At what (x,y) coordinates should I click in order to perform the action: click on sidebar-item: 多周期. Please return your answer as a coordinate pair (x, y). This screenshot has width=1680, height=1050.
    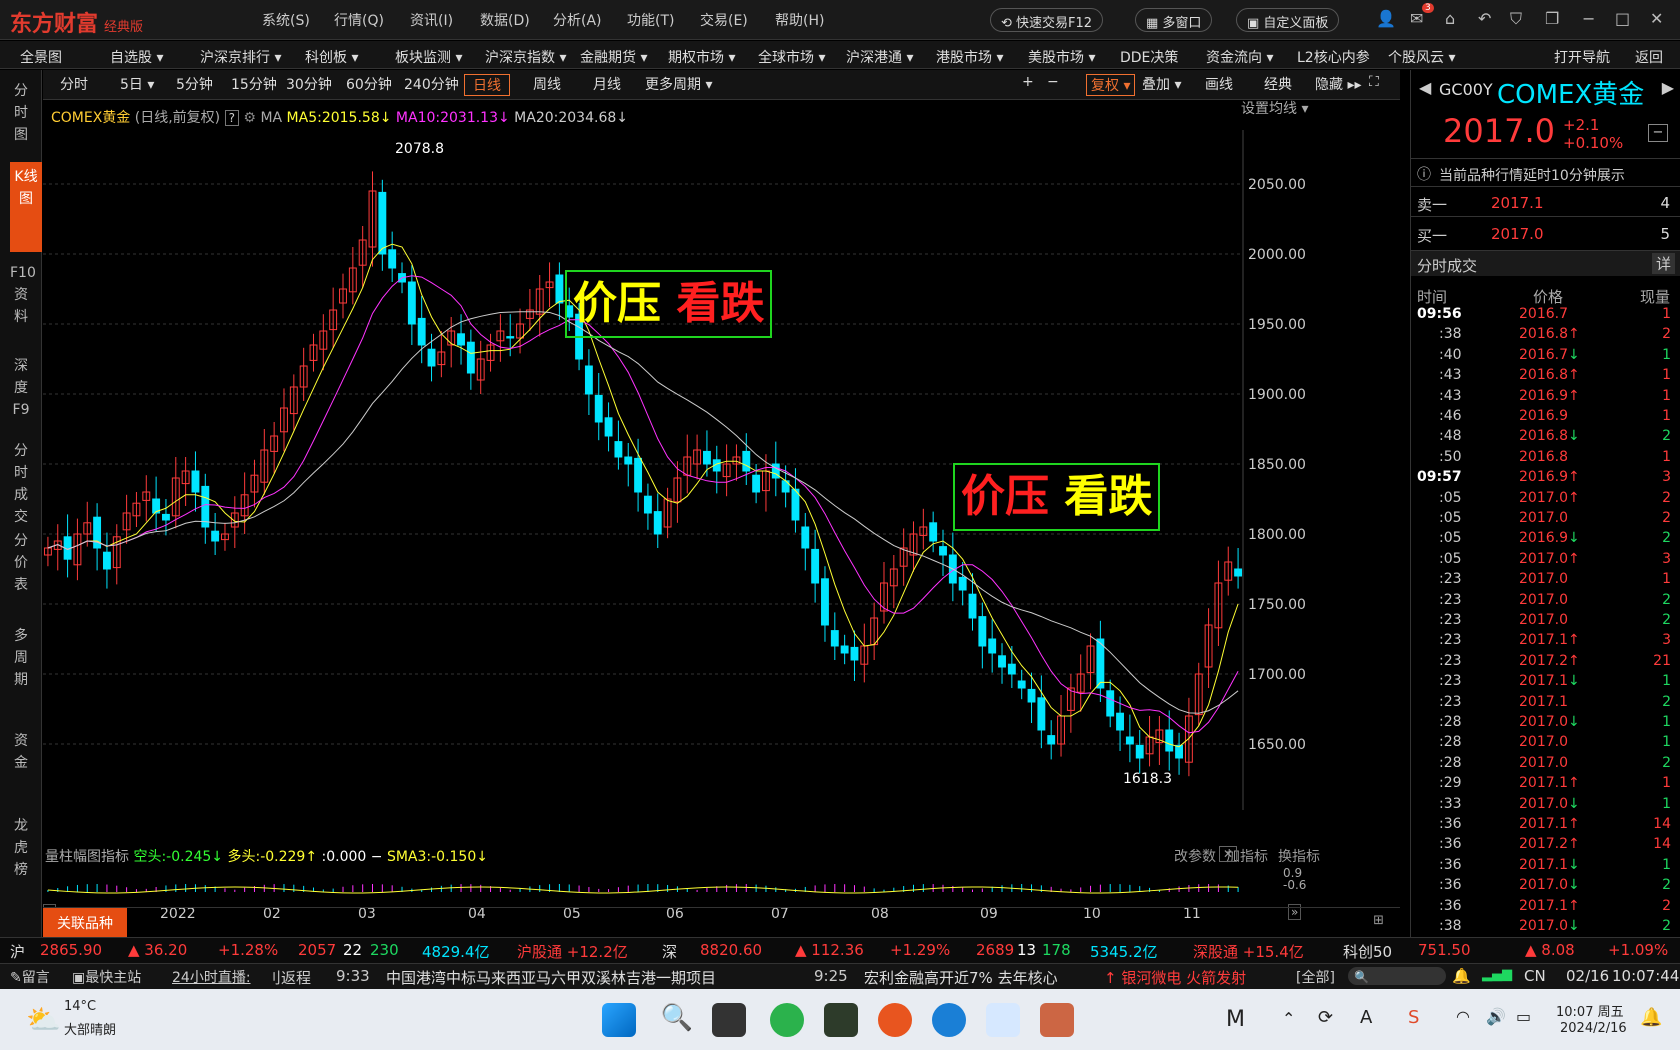
    Looking at the image, I should click on (21, 658).